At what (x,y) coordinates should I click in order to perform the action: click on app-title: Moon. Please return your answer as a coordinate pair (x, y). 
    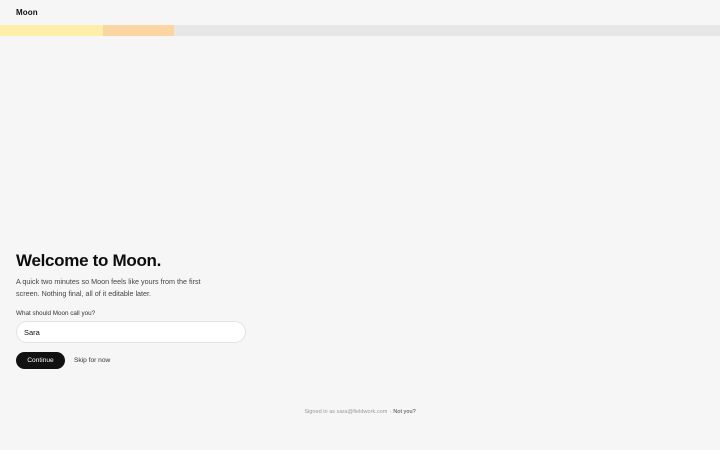
    Looking at the image, I should click on (27, 12).